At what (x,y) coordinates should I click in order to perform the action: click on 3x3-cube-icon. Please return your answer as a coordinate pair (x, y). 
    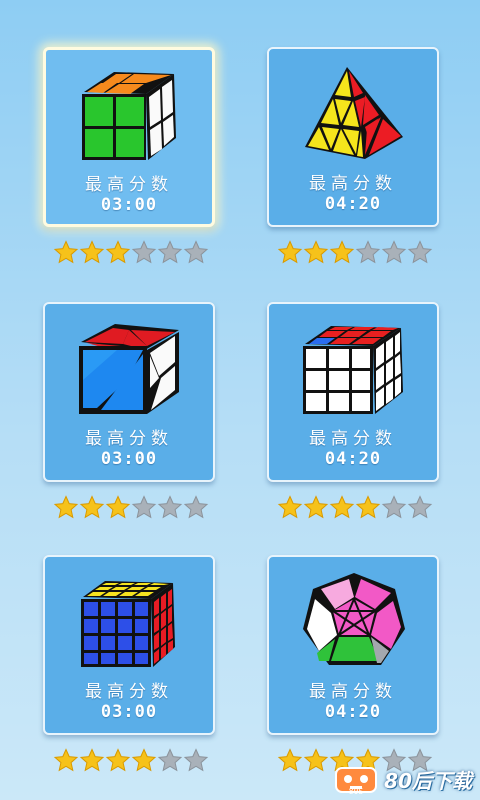
    Looking at the image, I should click on (353, 370).